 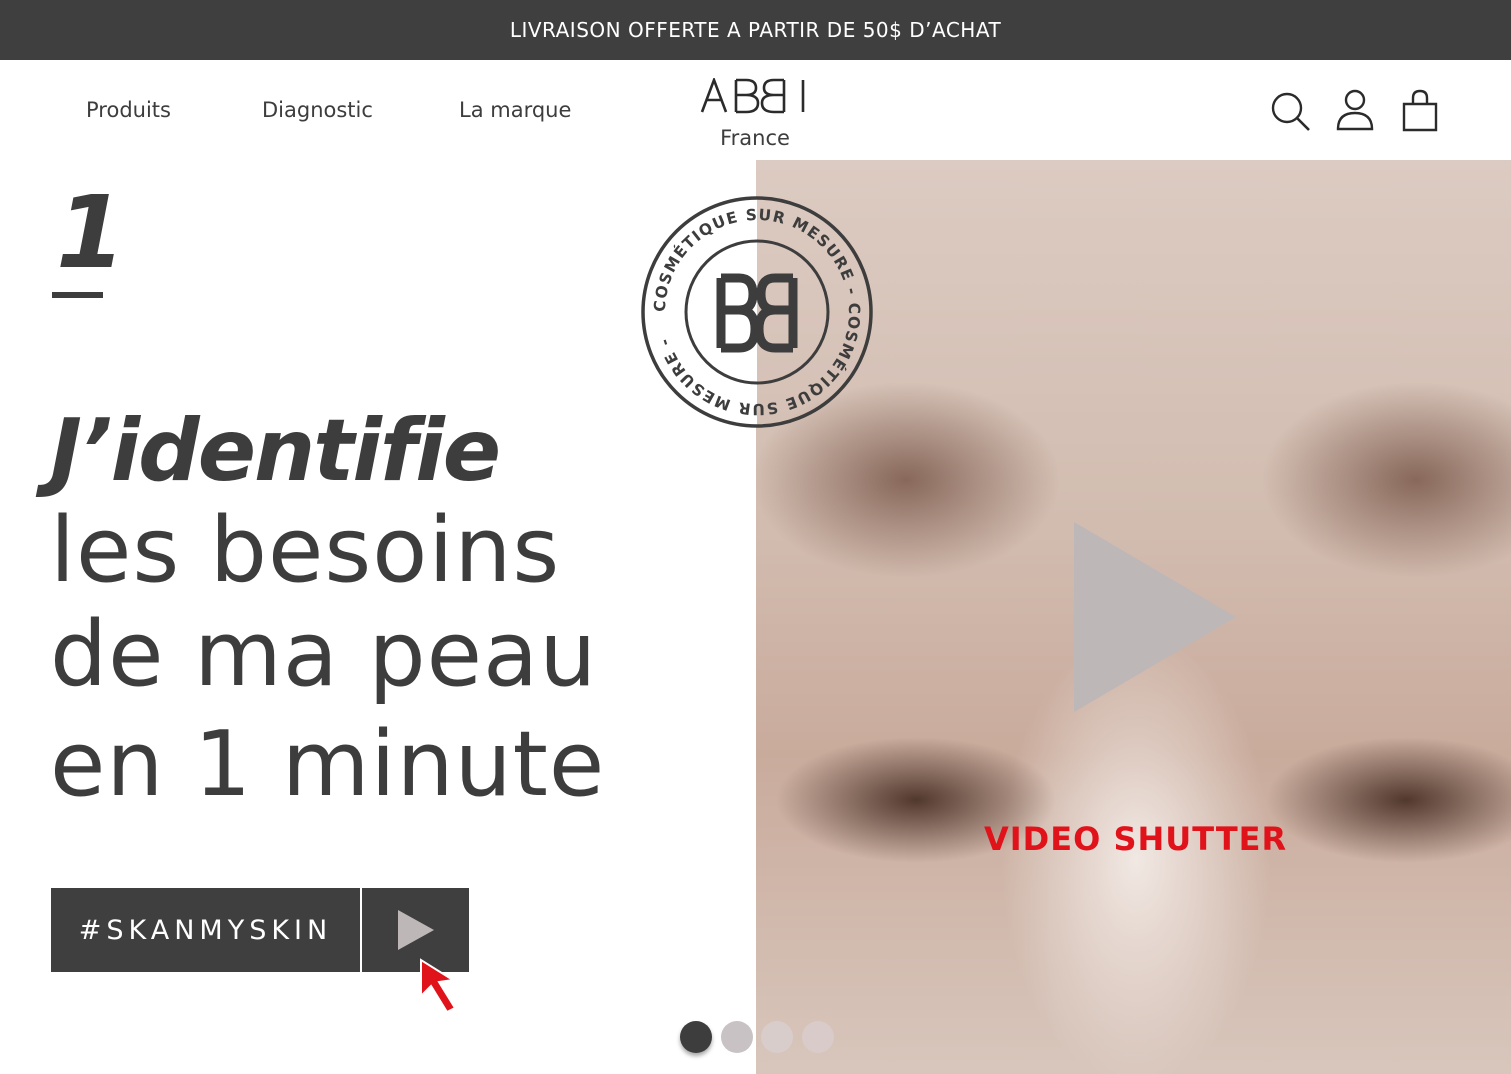 What do you see at coordinates (1355, 111) in the screenshot?
I see `user-icon` at bounding box center [1355, 111].